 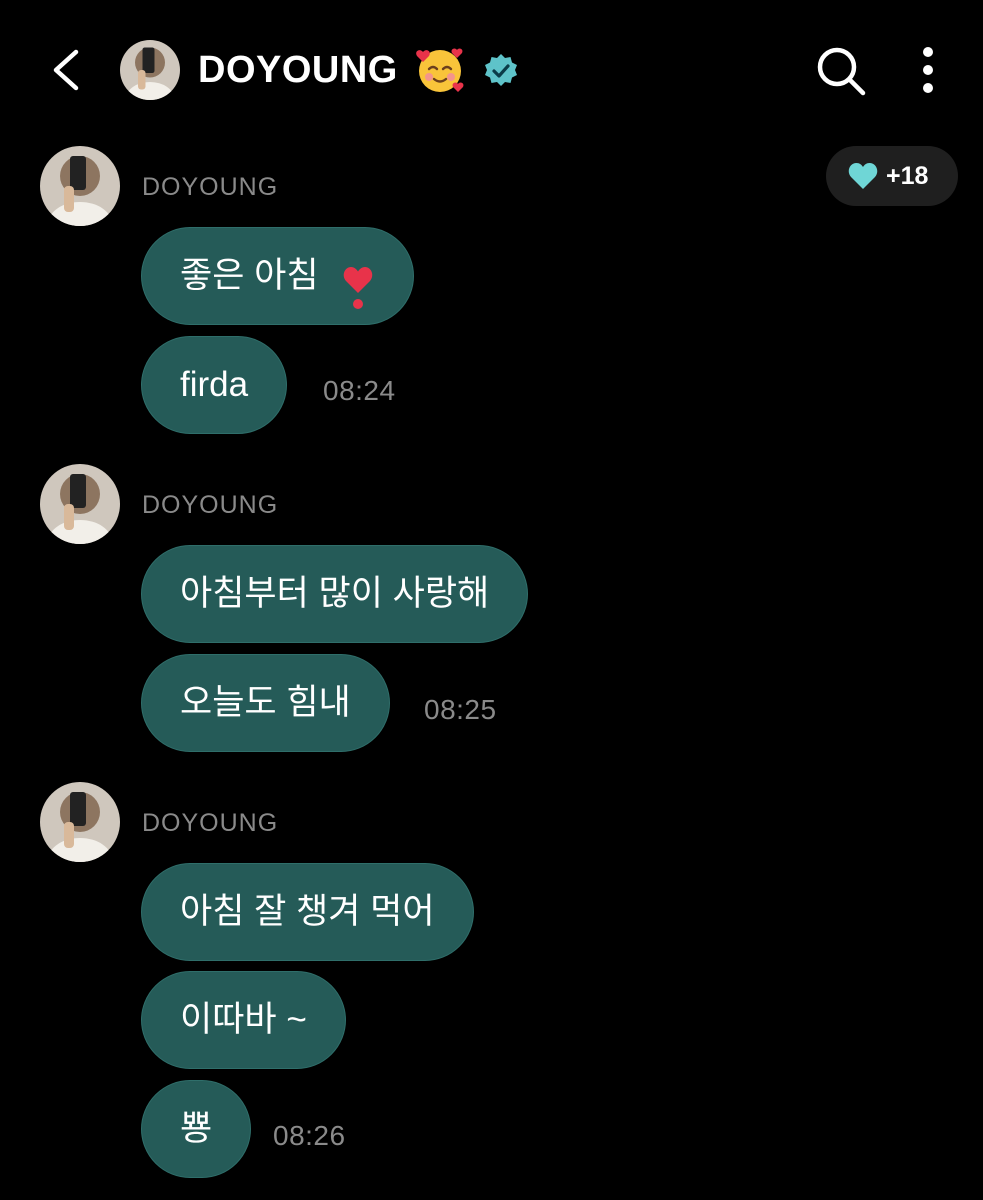 I want to click on message-bubble: 오늘도 힘내, so click(x=265, y=703).